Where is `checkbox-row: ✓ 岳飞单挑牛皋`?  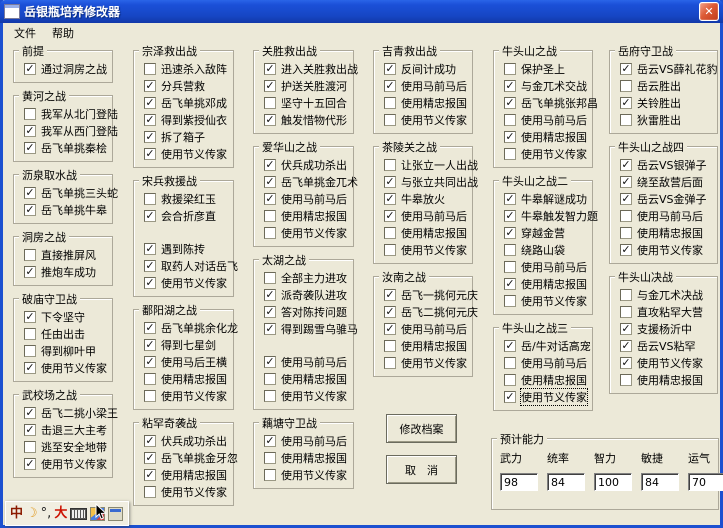
checkbox-row: ✓ 岳飞单挑牛皋 is located at coordinates (64, 209).